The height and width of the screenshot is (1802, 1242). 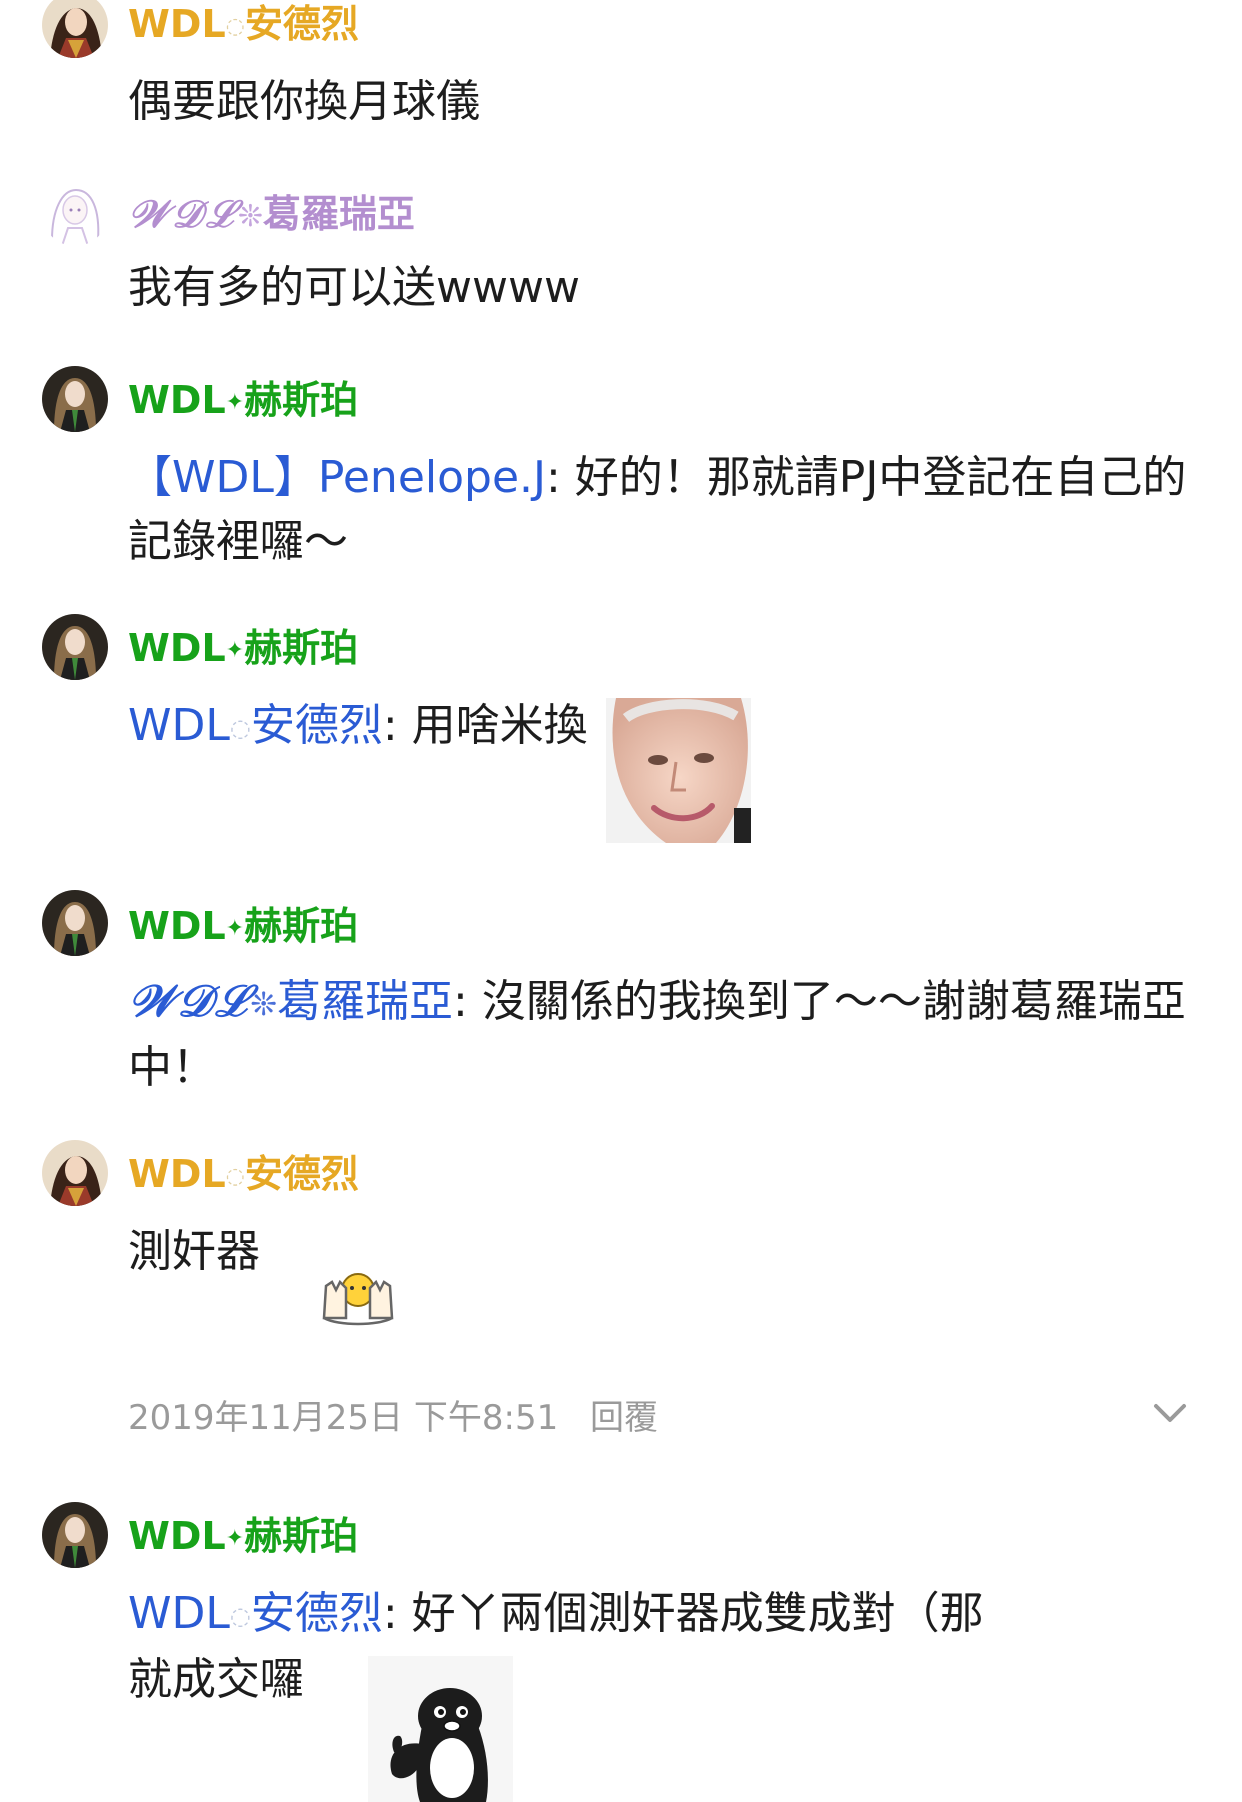 I want to click on mention-prefix: 𝒲𝒟ℒ, so click(x=189, y=1001).